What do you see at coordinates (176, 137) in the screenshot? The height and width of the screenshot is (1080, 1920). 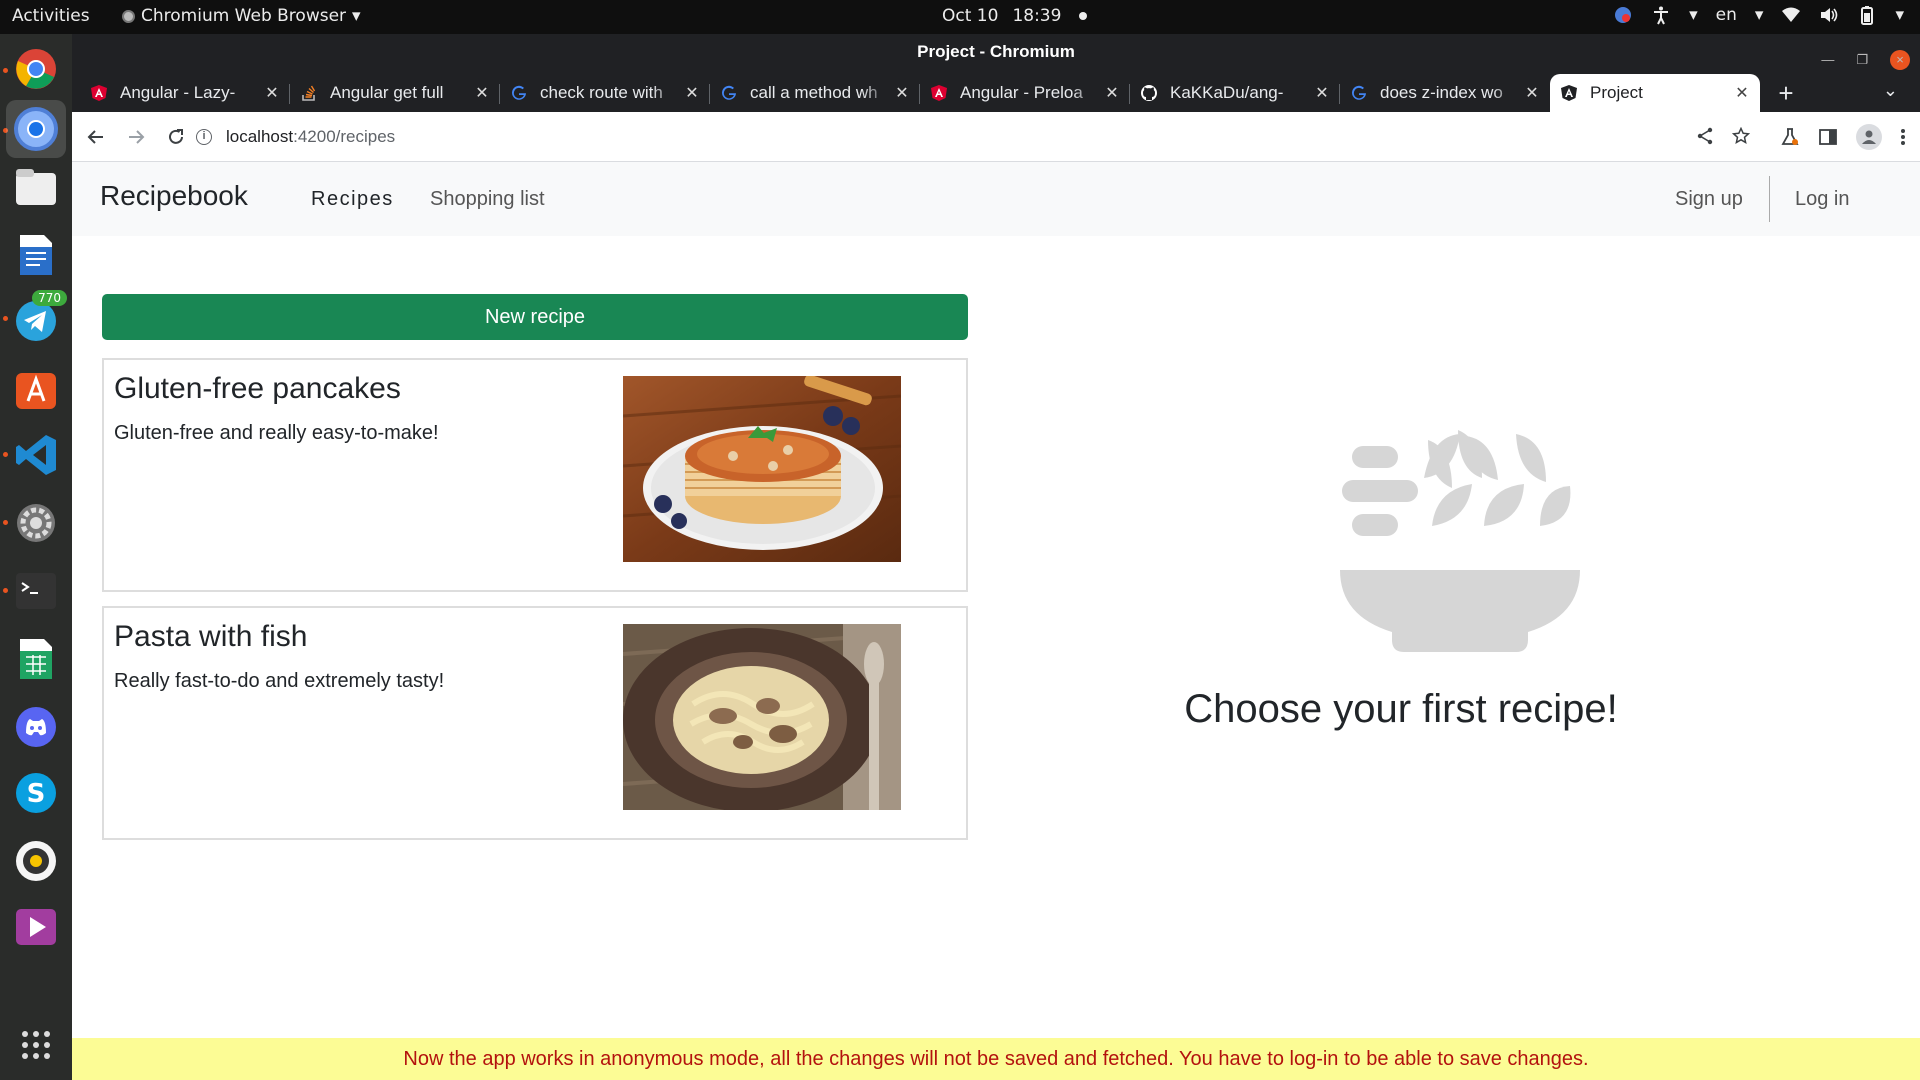 I see `reload-icon` at bounding box center [176, 137].